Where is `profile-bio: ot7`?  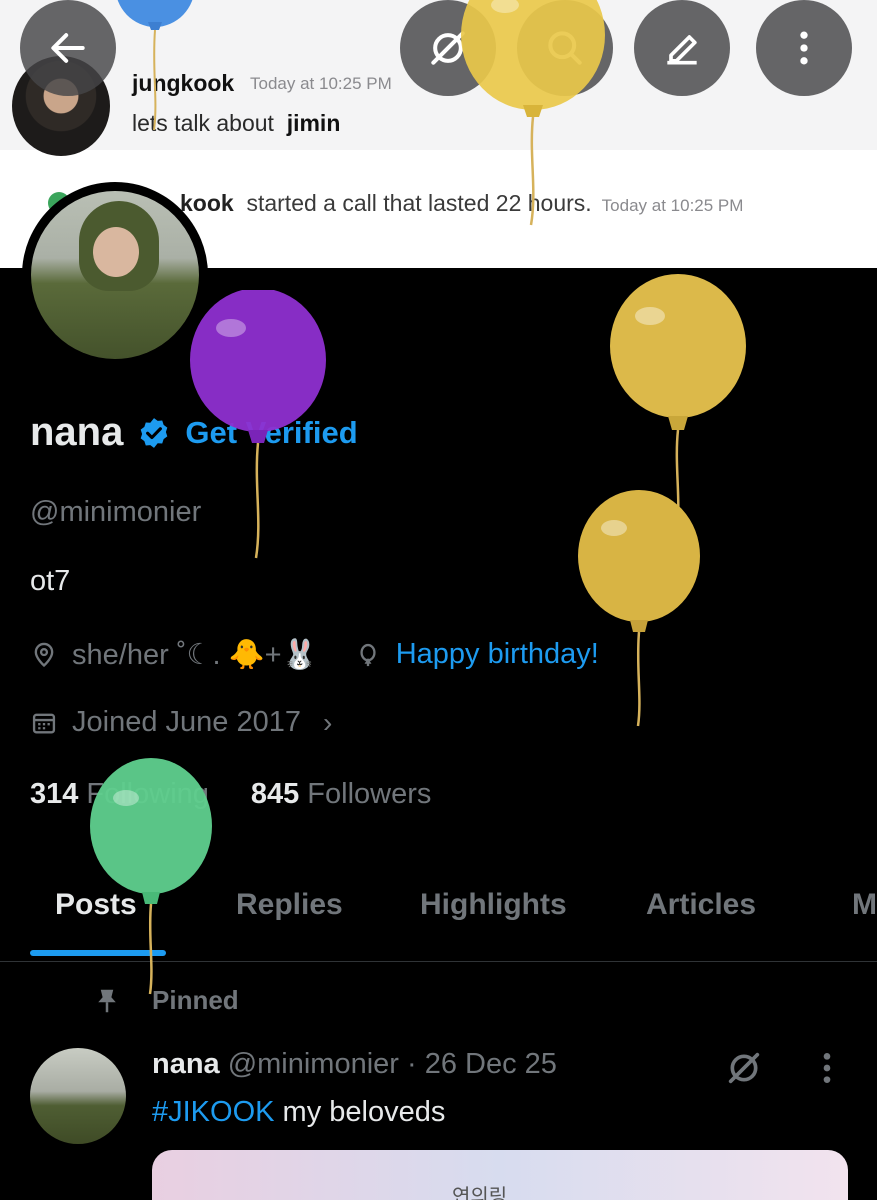
profile-bio: ot7 is located at coordinates (50, 581).